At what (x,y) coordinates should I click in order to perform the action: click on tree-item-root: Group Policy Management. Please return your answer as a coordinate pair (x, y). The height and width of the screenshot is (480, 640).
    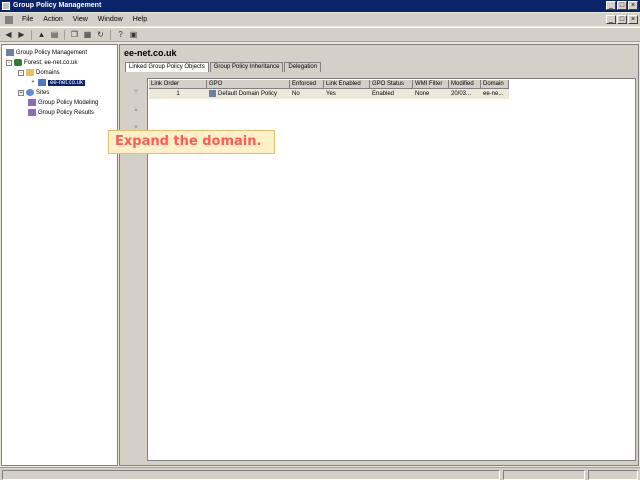
    Looking at the image, I should click on (46, 52).